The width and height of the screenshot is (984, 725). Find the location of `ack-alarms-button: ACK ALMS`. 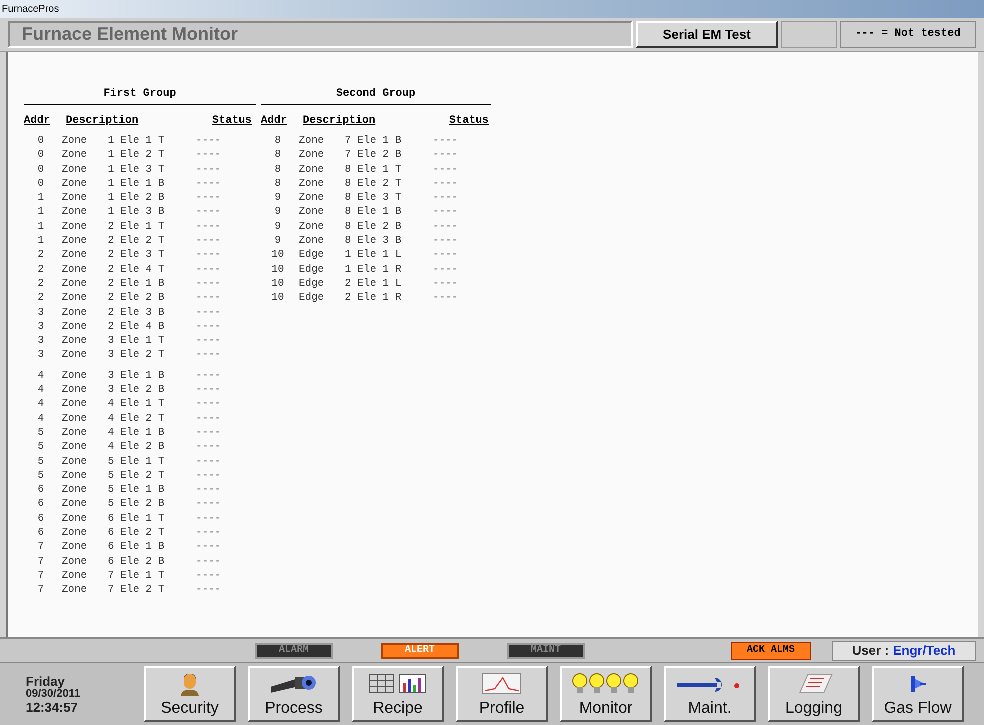

ack-alarms-button: ACK ALMS is located at coordinates (771, 651).